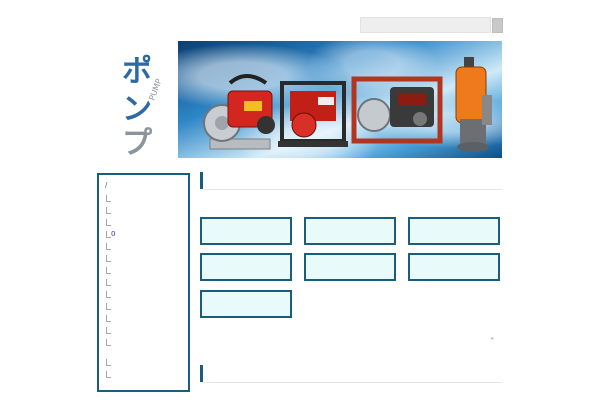  Describe the element at coordinates (143, 104) in the screenshot. I see `pump-logo: ポ ン プ PUMP` at that location.